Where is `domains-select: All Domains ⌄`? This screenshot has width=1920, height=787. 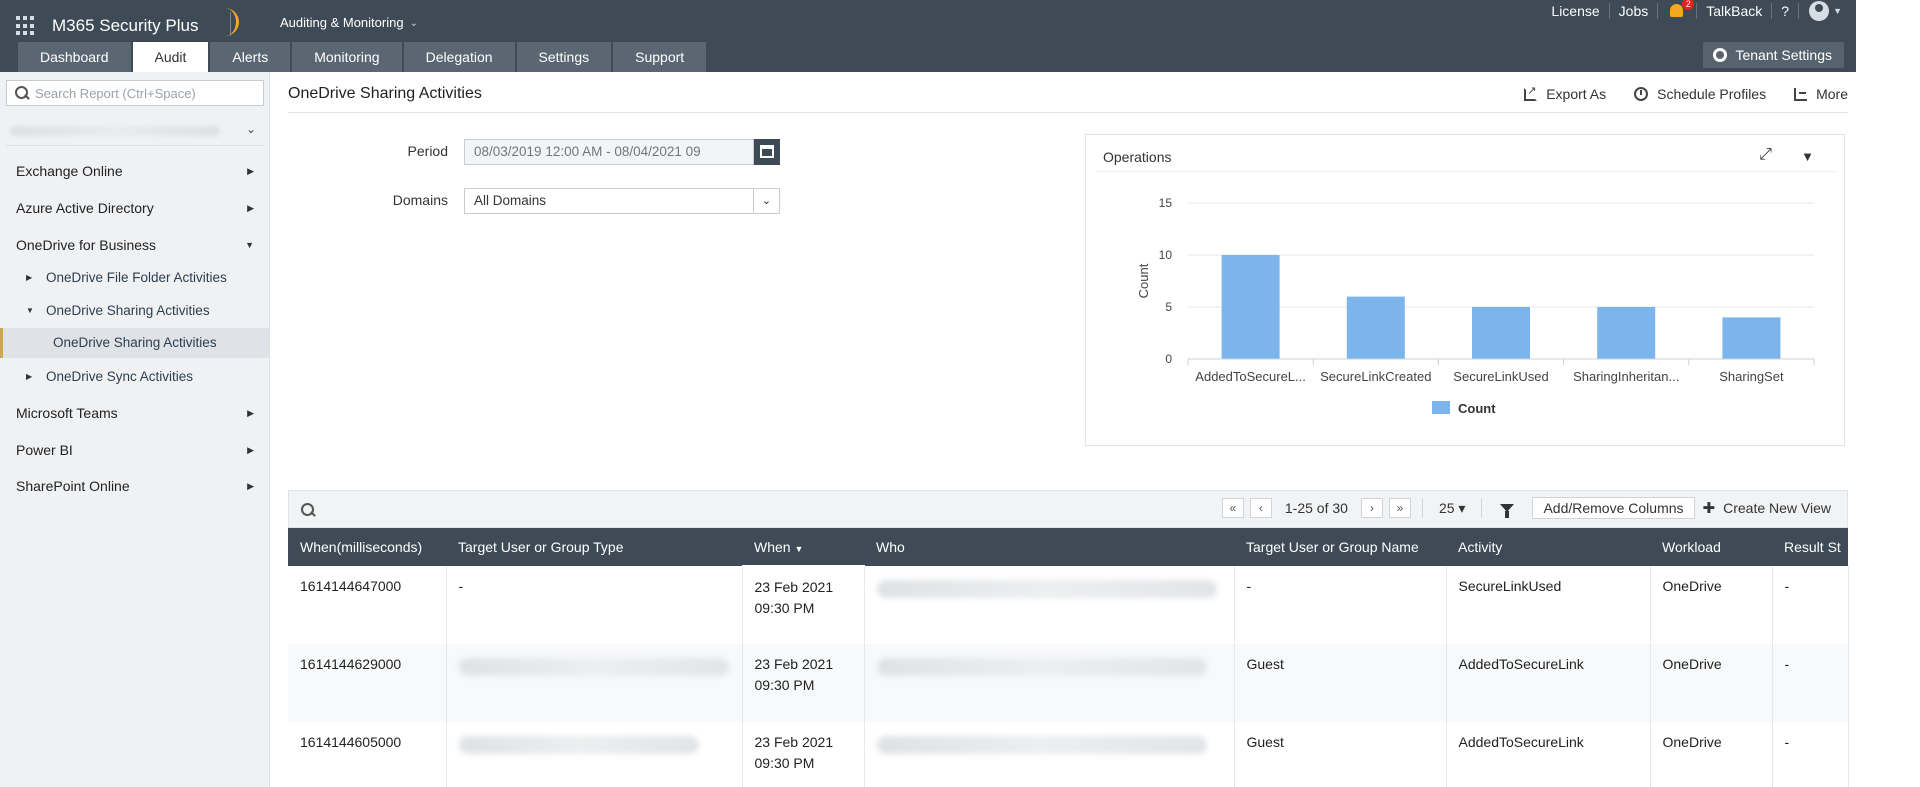
domains-select: All Domains ⌄ is located at coordinates (622, 201).